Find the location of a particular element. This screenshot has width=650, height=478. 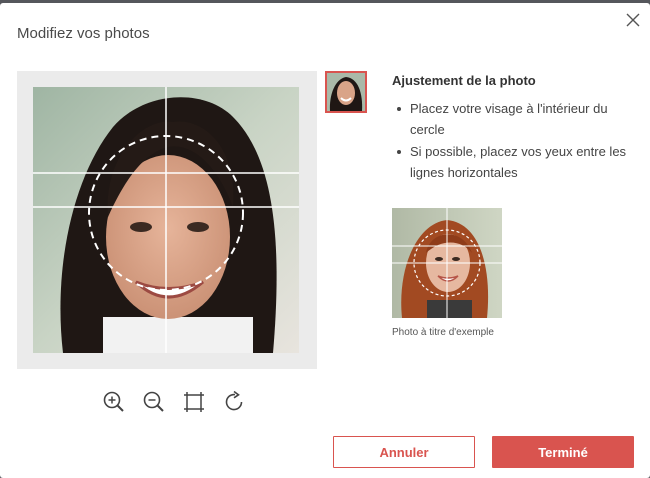

zoom-out-button is located at coordinates (154, 402).